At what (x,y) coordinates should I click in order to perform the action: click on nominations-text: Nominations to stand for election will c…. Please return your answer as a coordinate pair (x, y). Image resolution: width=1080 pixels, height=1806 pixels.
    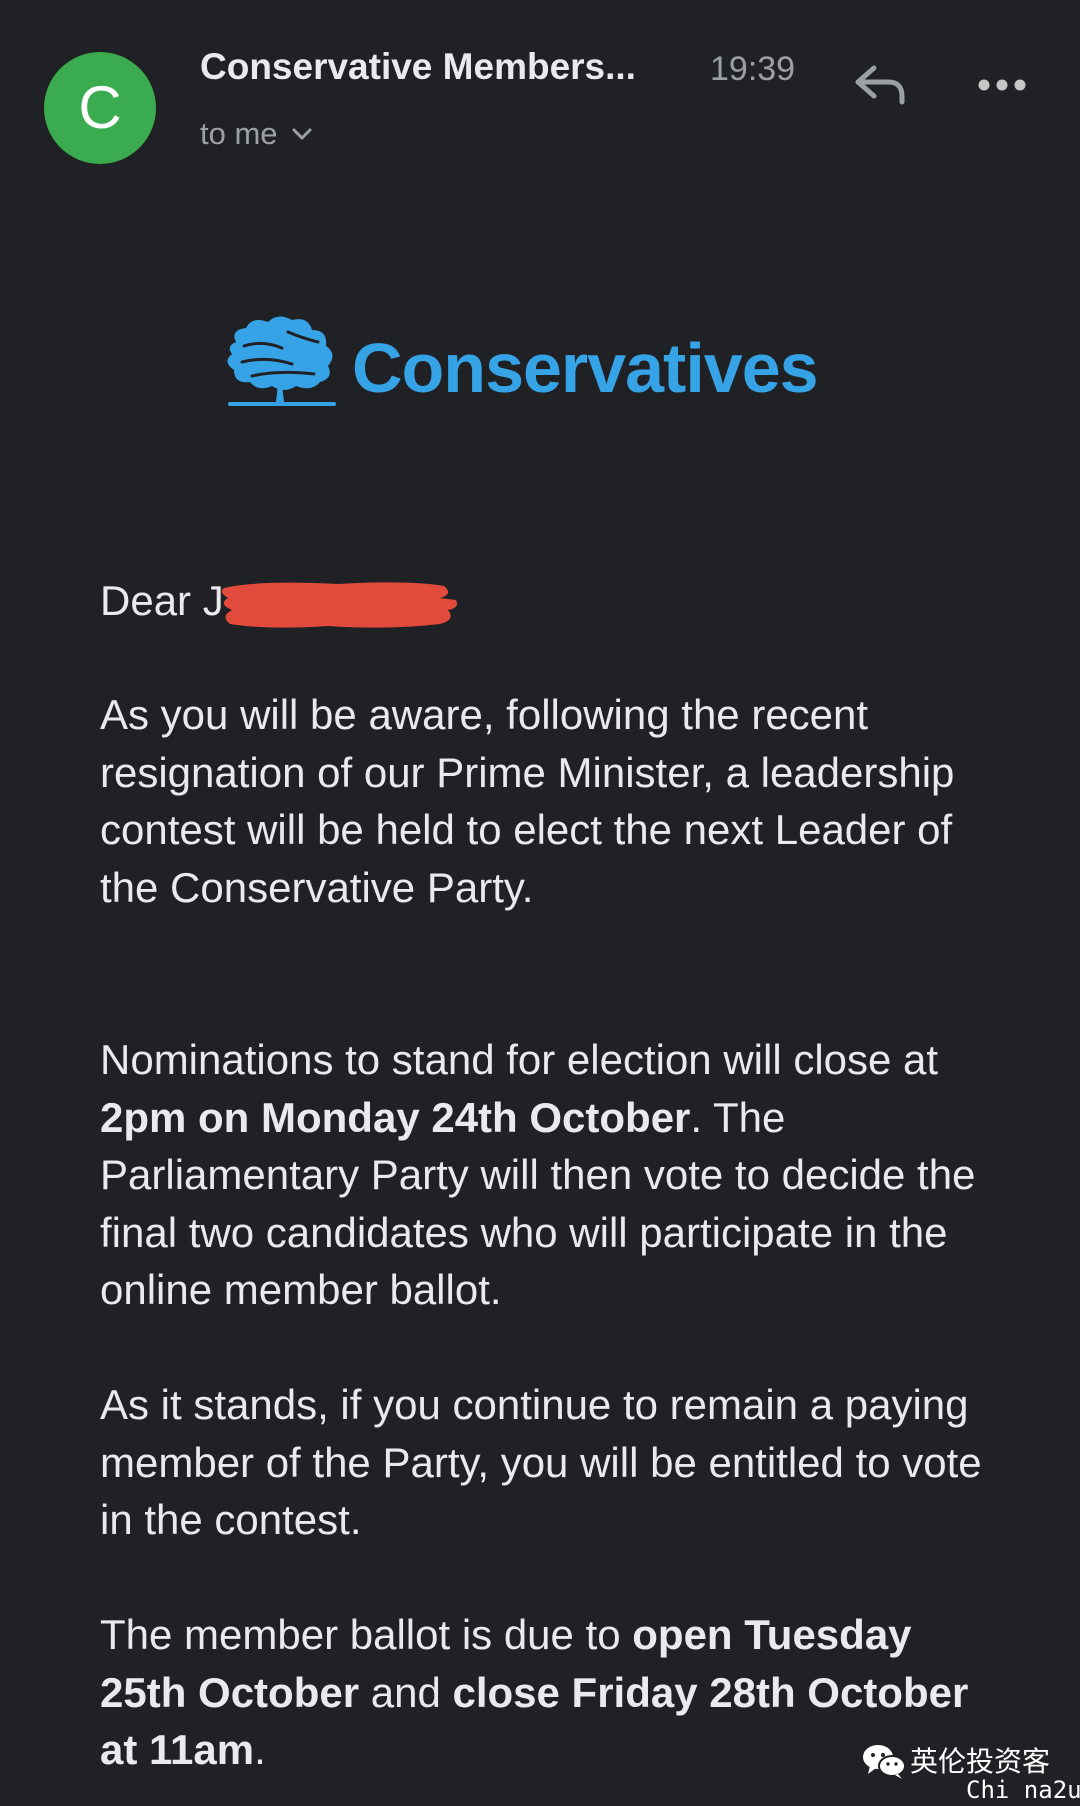
    Looking at the image, I should click on (519, 1059).